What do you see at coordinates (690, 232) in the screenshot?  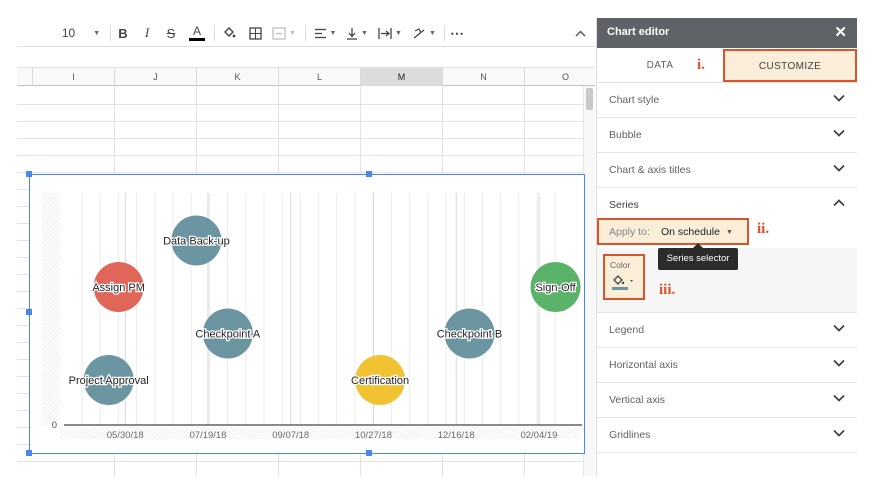 I see `apply-to-value: On schedule` at bounding box center [690, 232].